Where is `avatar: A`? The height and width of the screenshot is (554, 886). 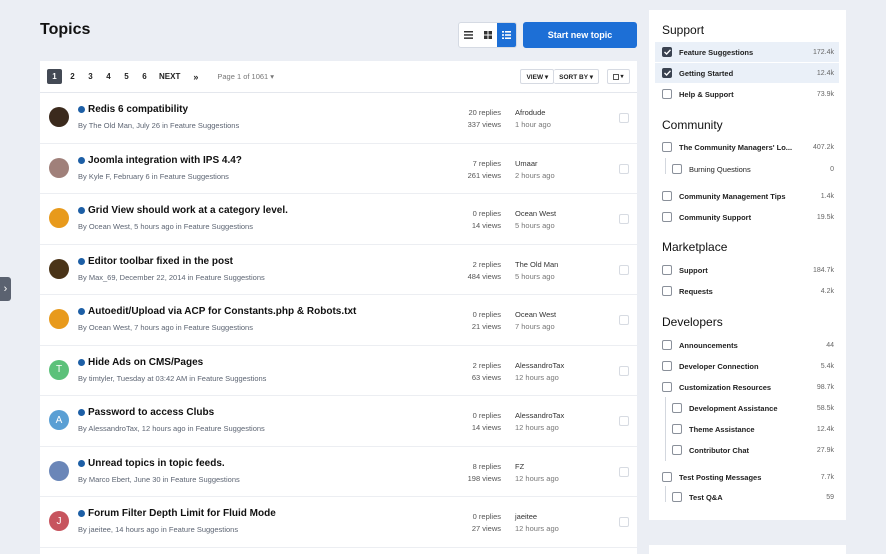 avatar: A is located at coordinates (59, 420).